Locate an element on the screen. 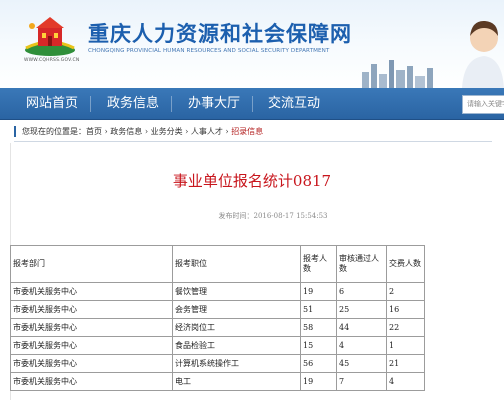 This screenshot has width=504, height=400. cell-paid: 1 is located at coordinates (405, 345).